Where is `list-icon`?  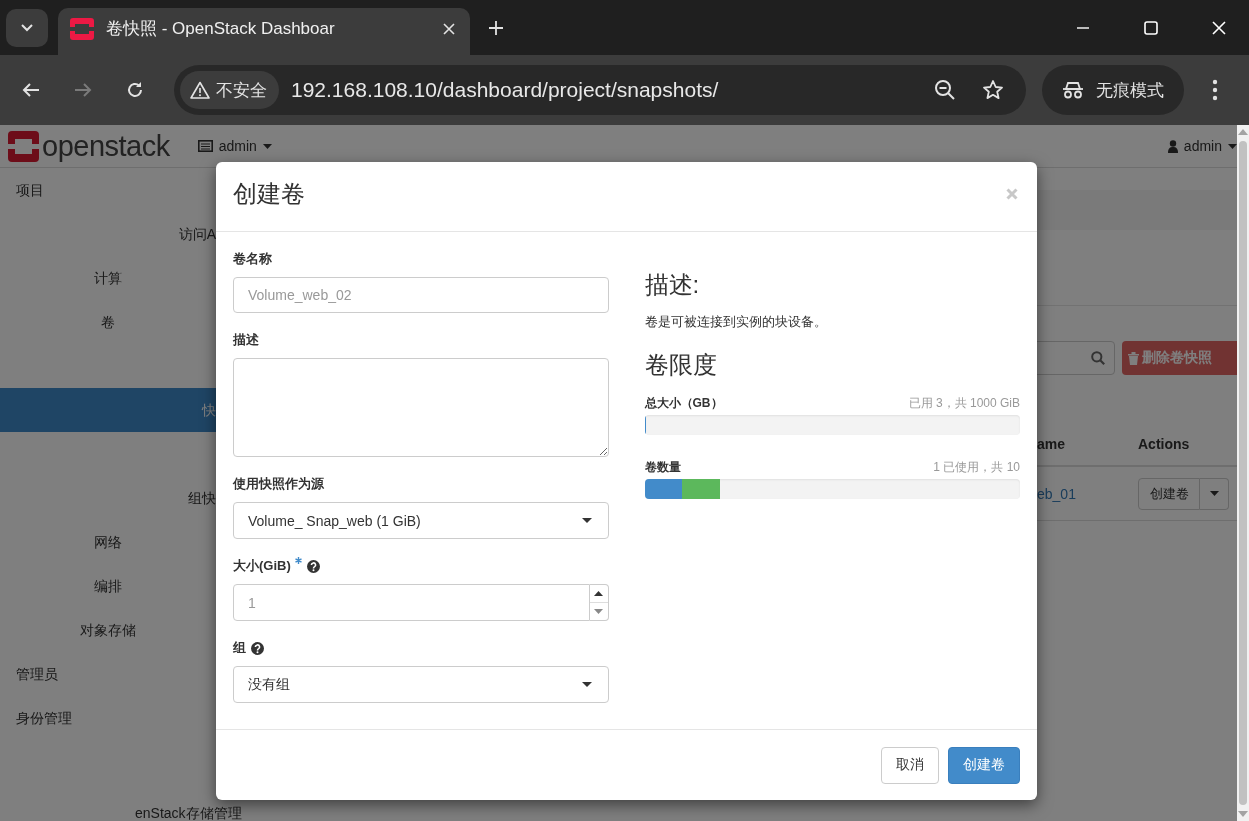
list-icon is located at coordinates (205, 146).